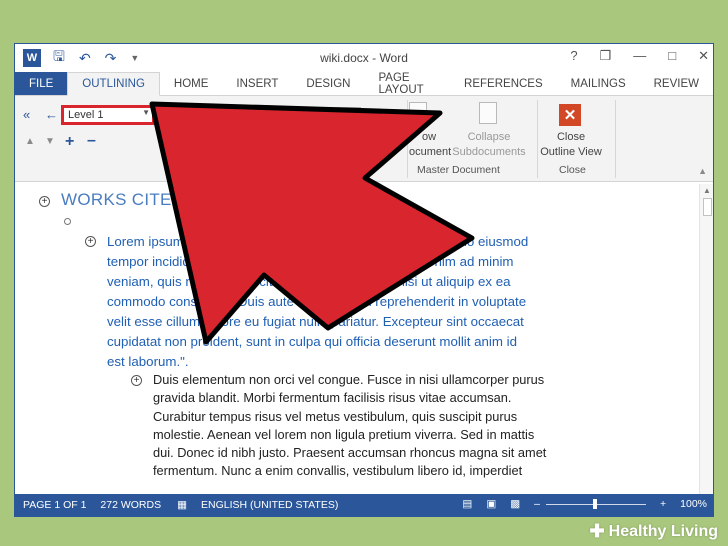 This screenshot has width=728, height=546. What do you see at coordinates (328, 83) in the screenshot?
I see `tab-design: DESIGN` at bounding box center [328, 83].